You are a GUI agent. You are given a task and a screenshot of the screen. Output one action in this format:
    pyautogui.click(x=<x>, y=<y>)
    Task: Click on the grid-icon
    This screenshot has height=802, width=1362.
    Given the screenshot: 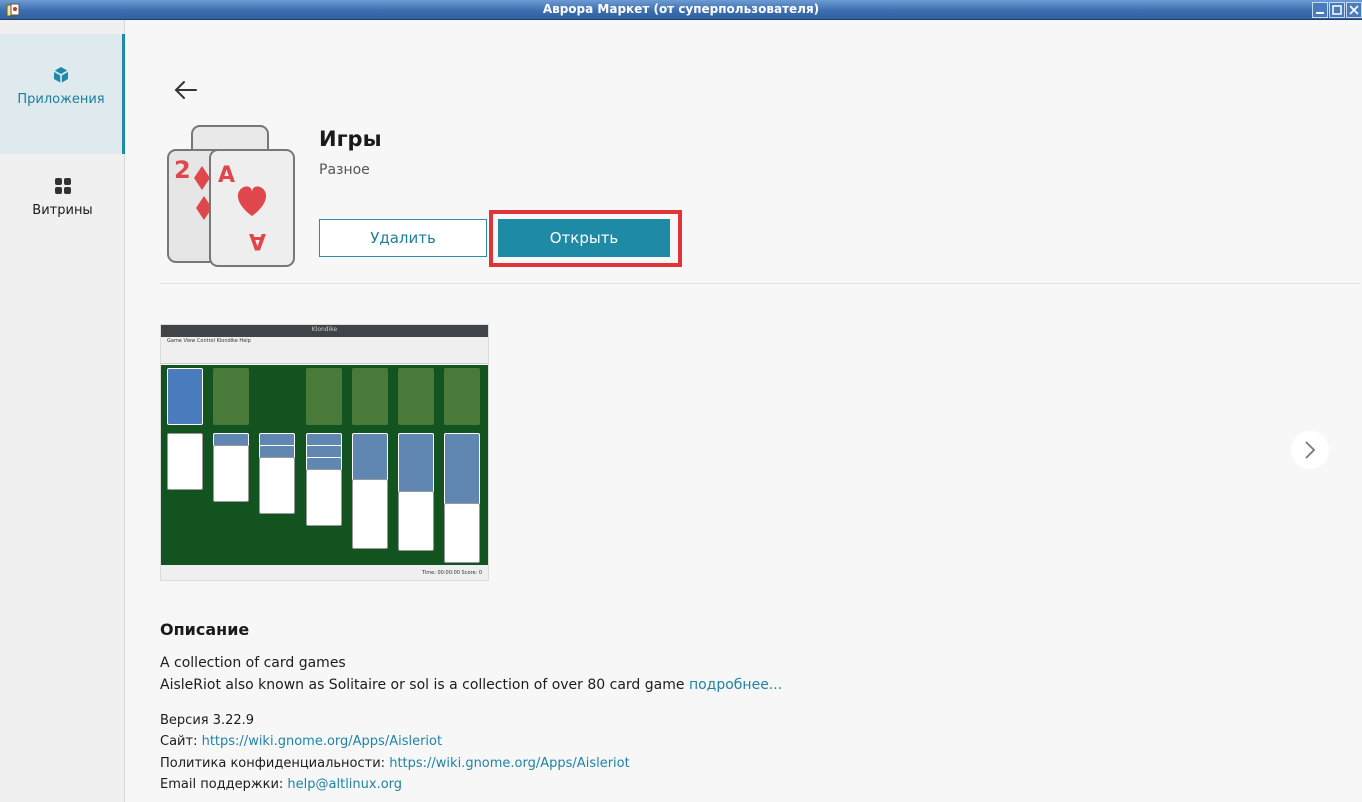 What is the action you would take?
    pyautogui.click(x=62, y=186)
    